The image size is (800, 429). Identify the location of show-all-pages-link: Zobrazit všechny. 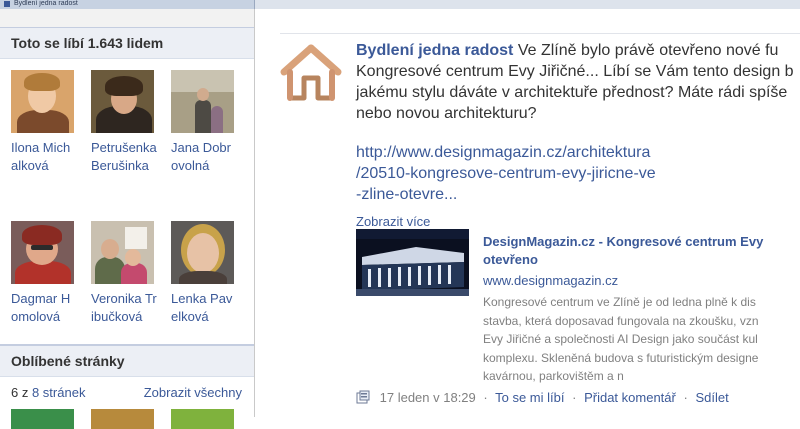
(193, 392).